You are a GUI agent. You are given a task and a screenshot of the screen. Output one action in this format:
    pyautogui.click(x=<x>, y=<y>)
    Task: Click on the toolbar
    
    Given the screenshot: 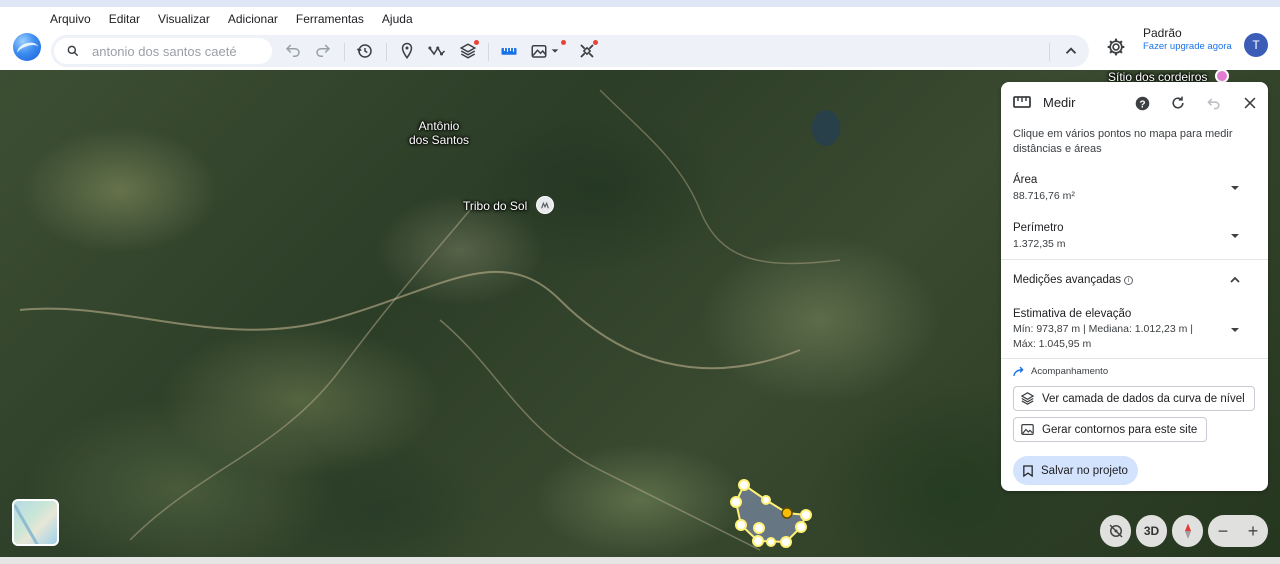 What is the action you would take?
    pyautogui.click(x=570, y=51)
    